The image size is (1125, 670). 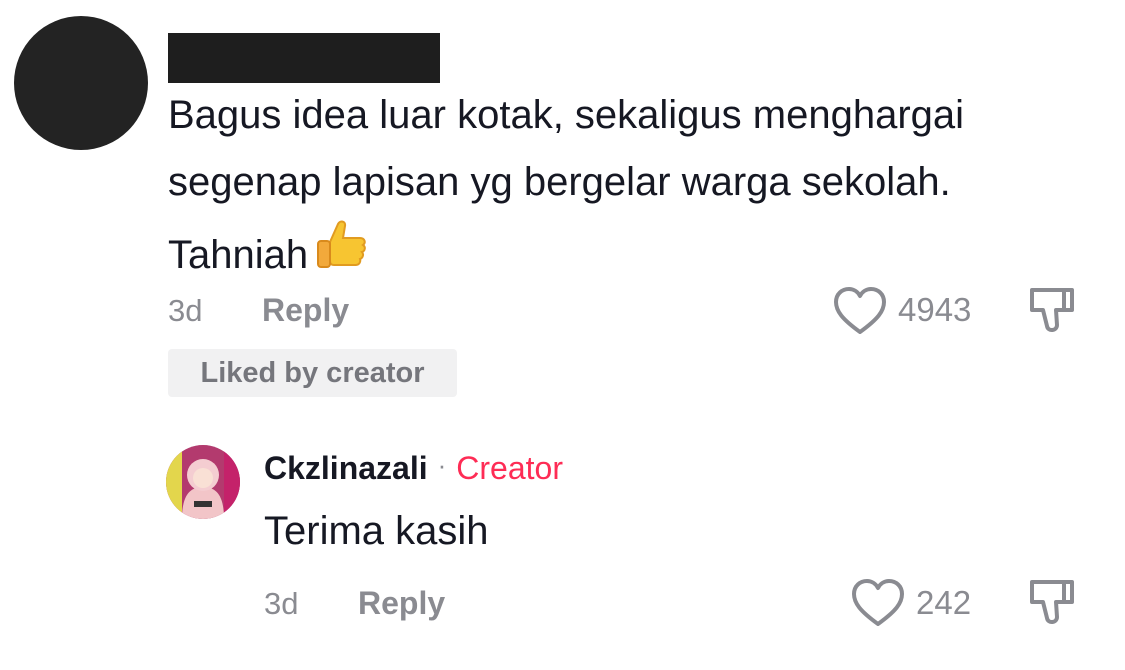 What do you see at coordinates (305, 310) in the screenshot?
I see `comment-reply-button: Reply` at bounding box center [305, 310].